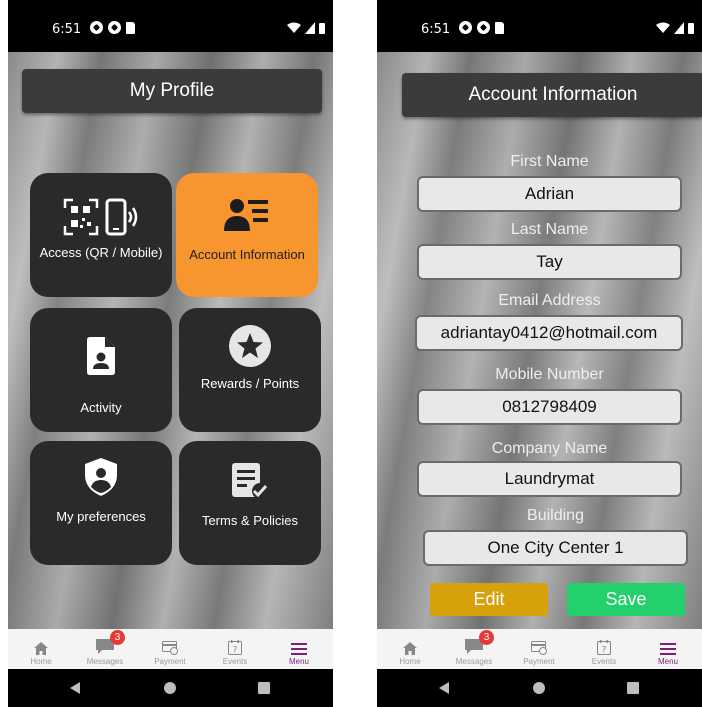 The width and height of the screenshot is (702, 707). Describe the element at coordinates (250, 383) in the screenshot. I see `tile-label: Rewards / Points` at that location.